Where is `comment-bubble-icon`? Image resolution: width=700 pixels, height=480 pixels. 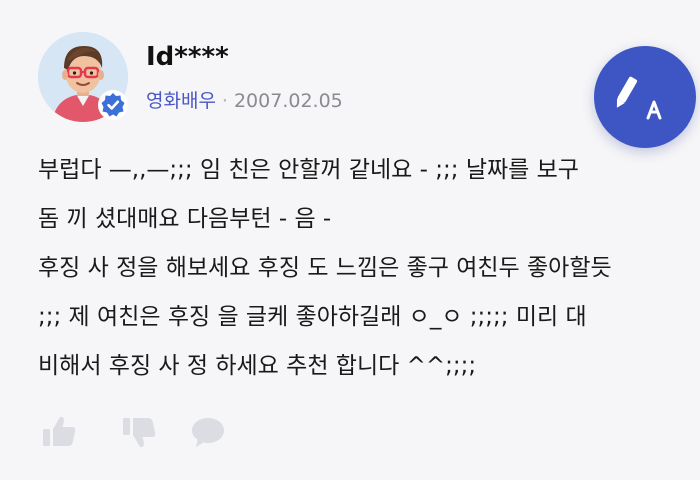 comment-bubble-icon is located at coordinates (208, 432).